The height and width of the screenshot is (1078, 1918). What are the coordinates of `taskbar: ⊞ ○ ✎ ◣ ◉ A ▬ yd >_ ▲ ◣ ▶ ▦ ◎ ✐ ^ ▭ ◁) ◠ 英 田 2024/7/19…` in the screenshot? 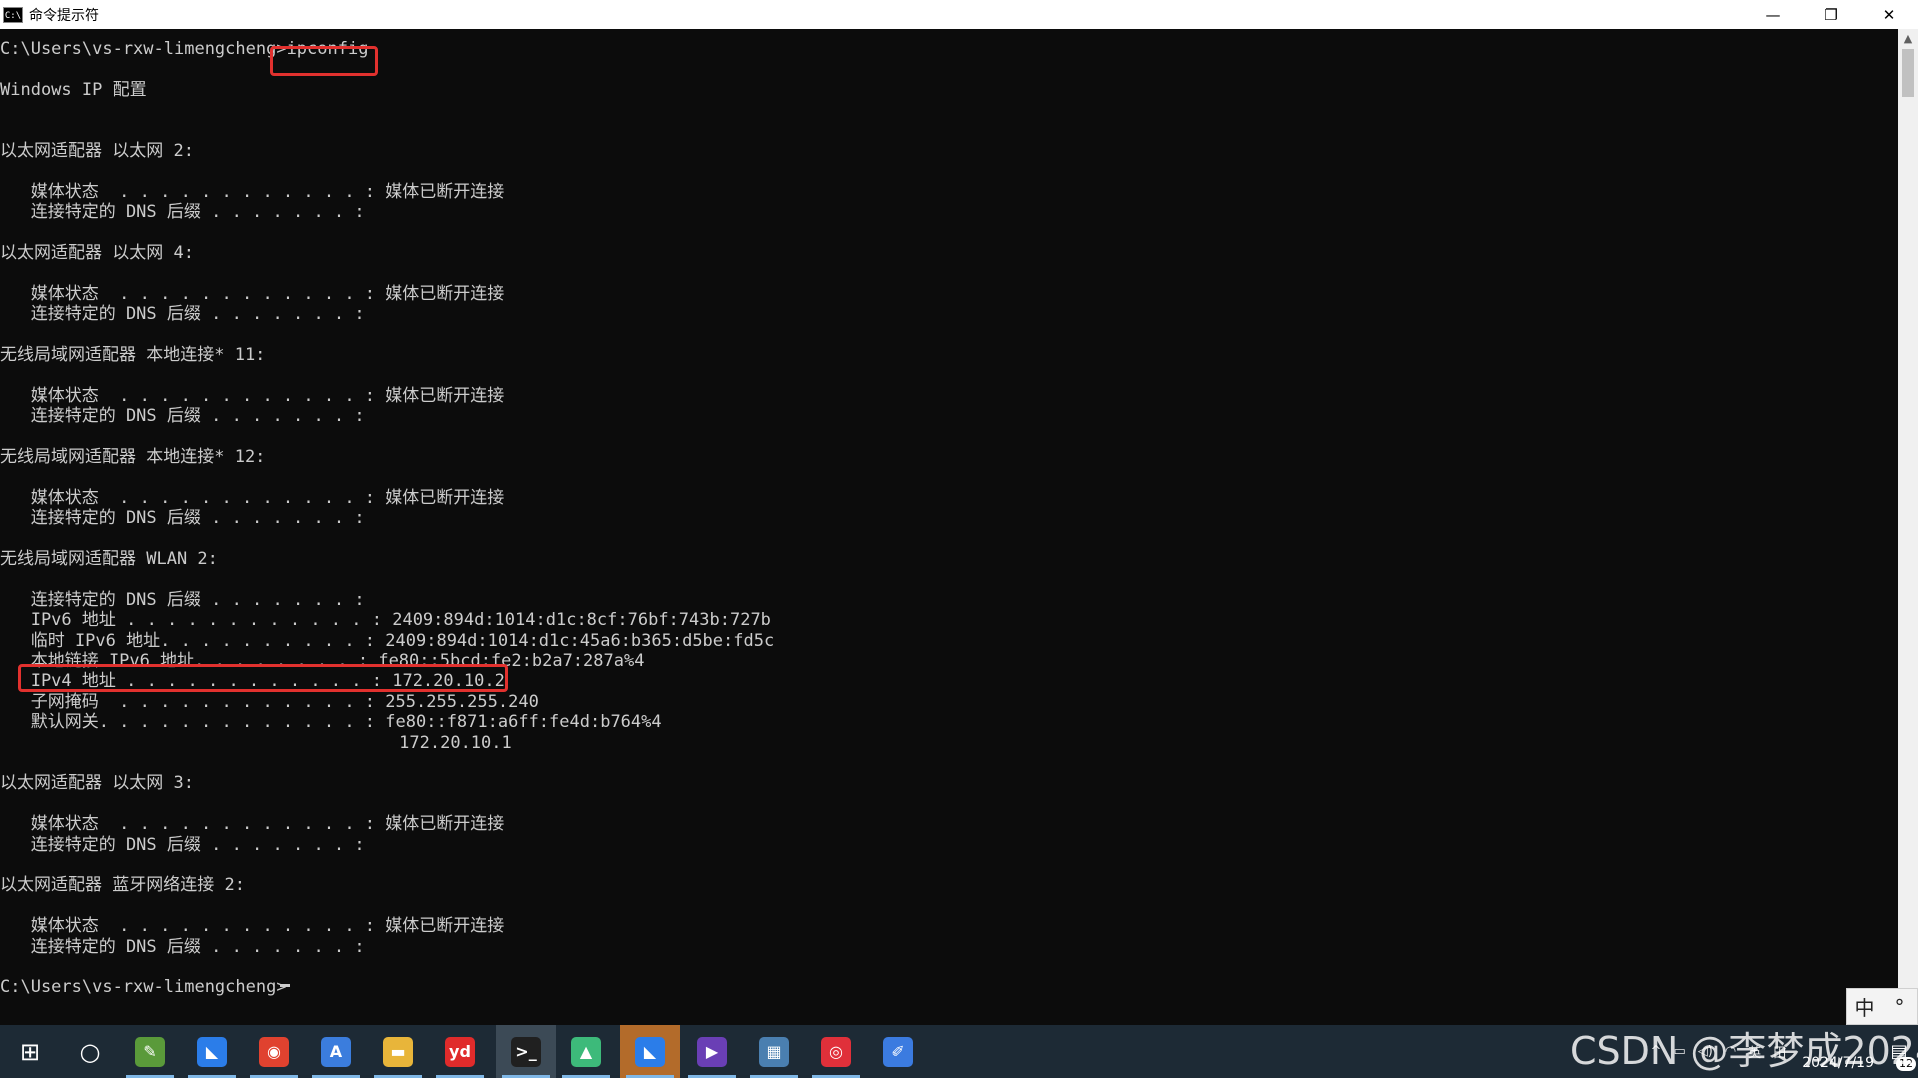 It's located at (959, 1051).